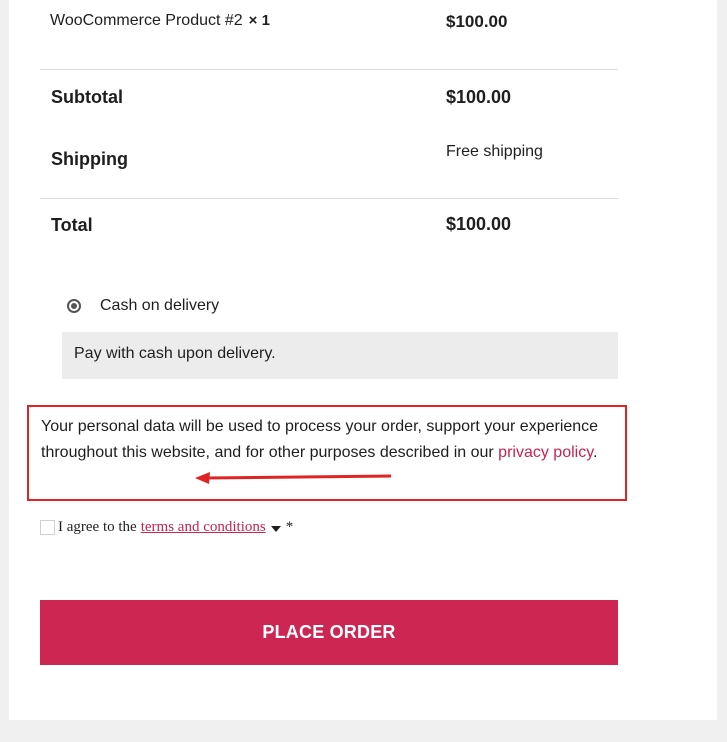 This screenshot has height=742, width=727. I want to click on terms-checkbox, so click(47, 527).